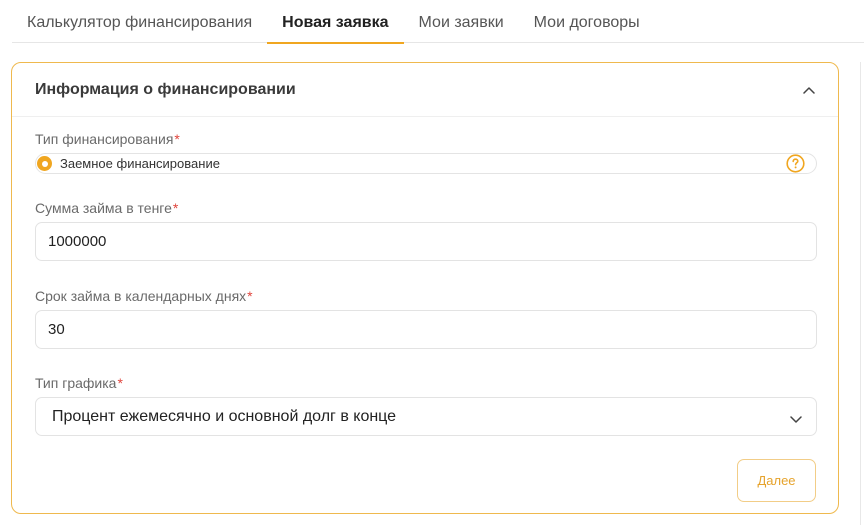 This screenshot has height=525, width=864. I want to click on chevron-up-icon, so click(809, 90).